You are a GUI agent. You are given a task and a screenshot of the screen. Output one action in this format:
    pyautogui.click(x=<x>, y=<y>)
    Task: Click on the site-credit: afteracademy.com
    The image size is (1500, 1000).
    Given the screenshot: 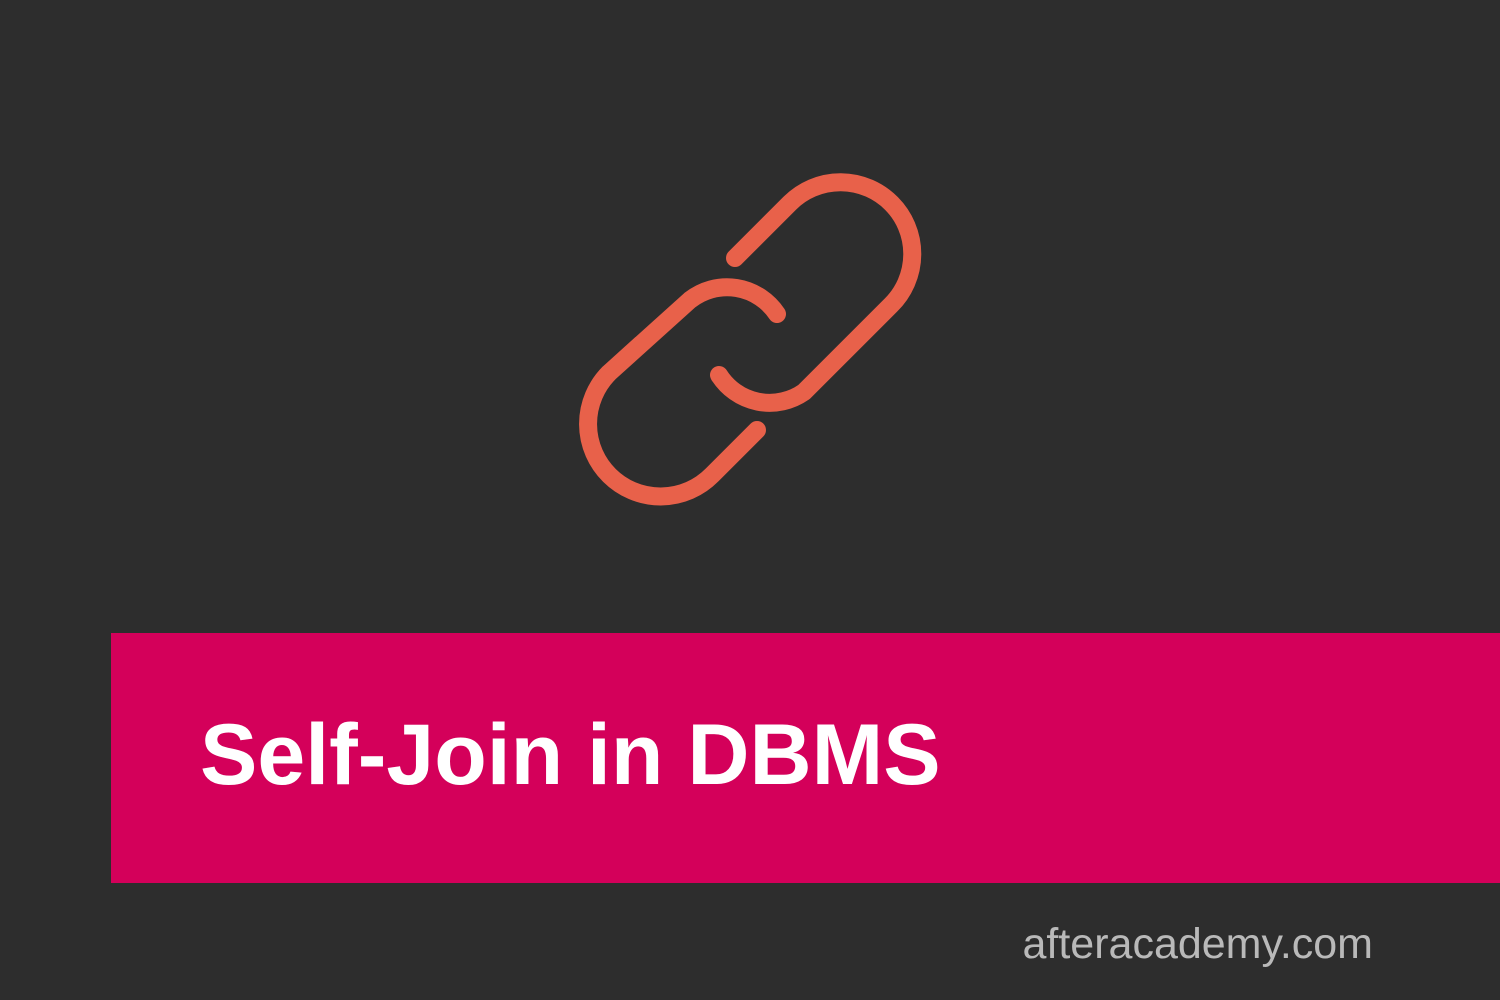 What is the action you would take?
    pyautogui.click(x=1197, y=944)
    